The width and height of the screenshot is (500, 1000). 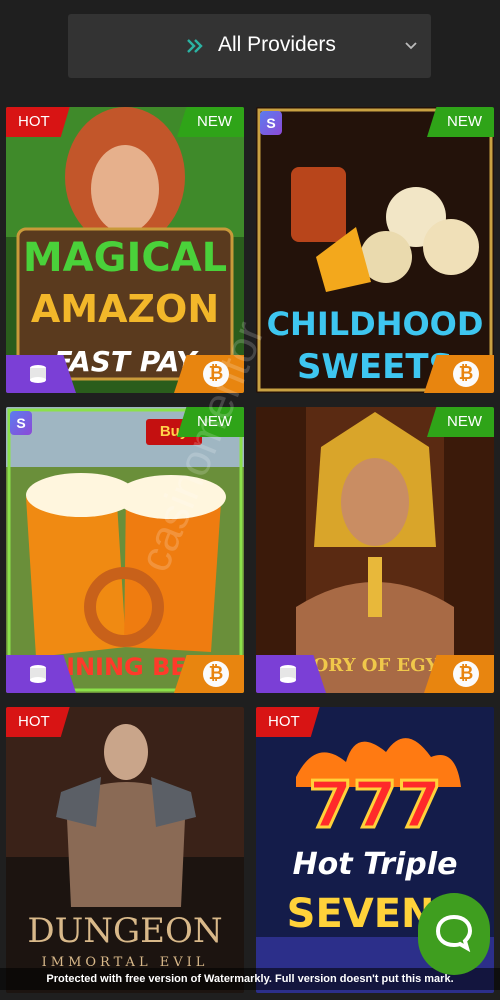 I want to click on providers-dropdown: All Providers, so click(x=249, y=46).